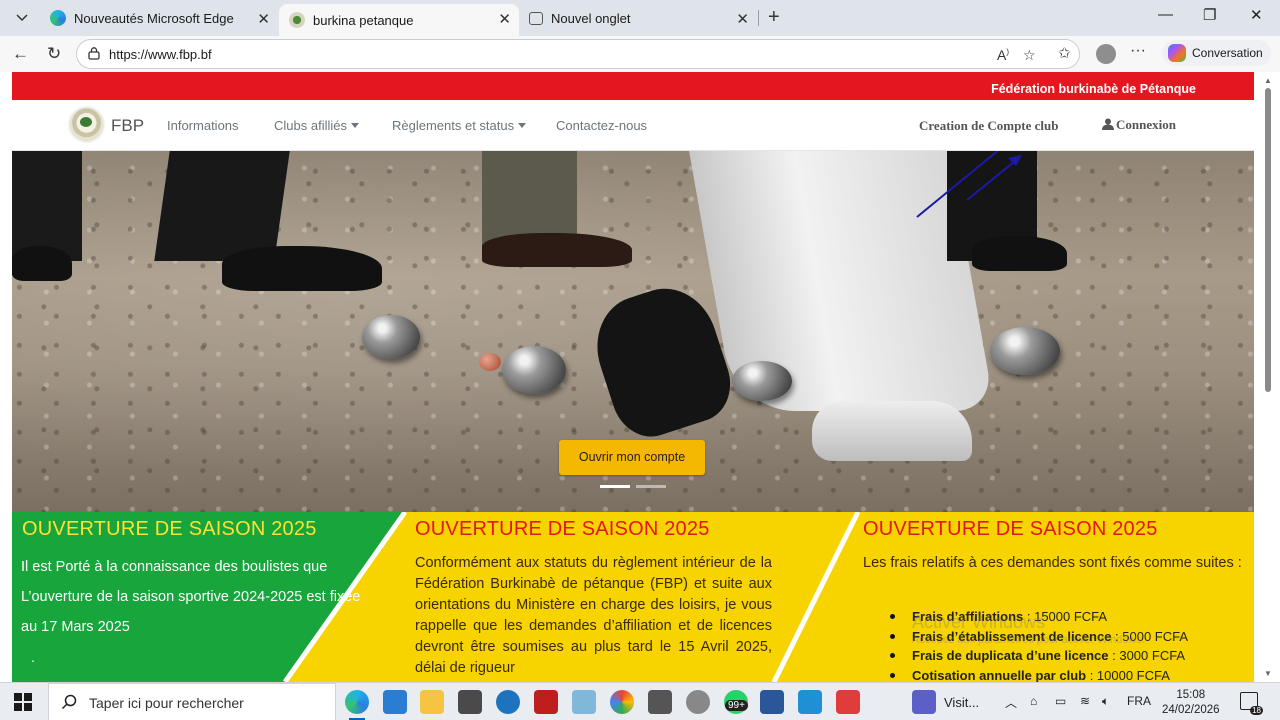  I want to click on chrome-icon, so click(622, 702).